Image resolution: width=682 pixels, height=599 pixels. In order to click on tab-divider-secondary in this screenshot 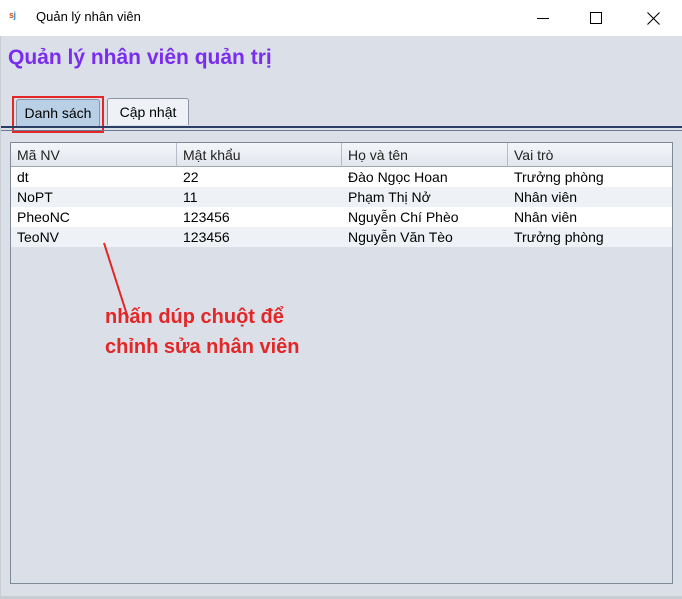, I will do `click(341, 130)`.